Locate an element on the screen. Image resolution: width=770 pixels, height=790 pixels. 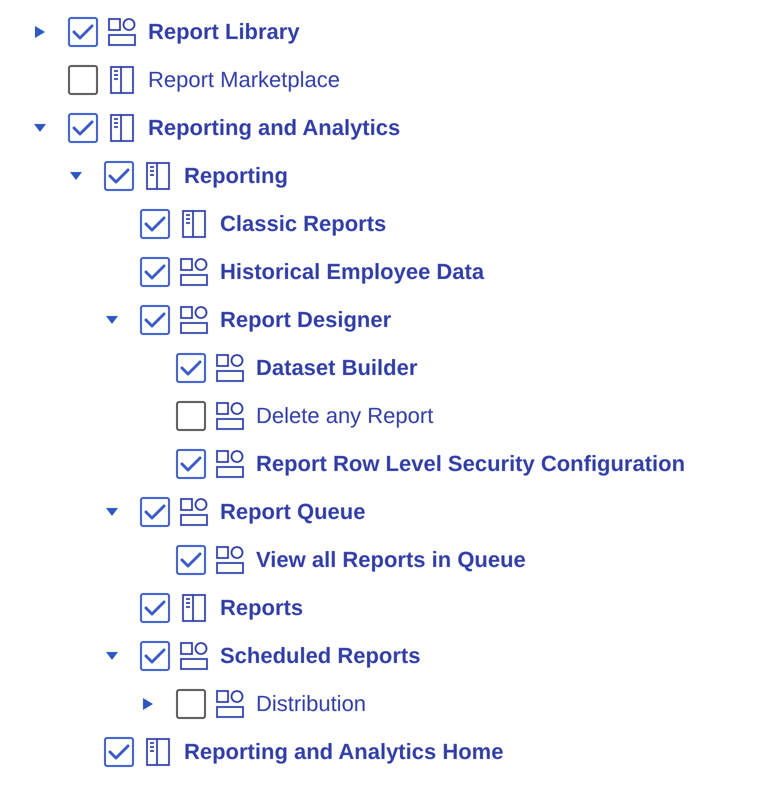
tree-item-label: Report Marketplace is located at coordinates (244, 80).